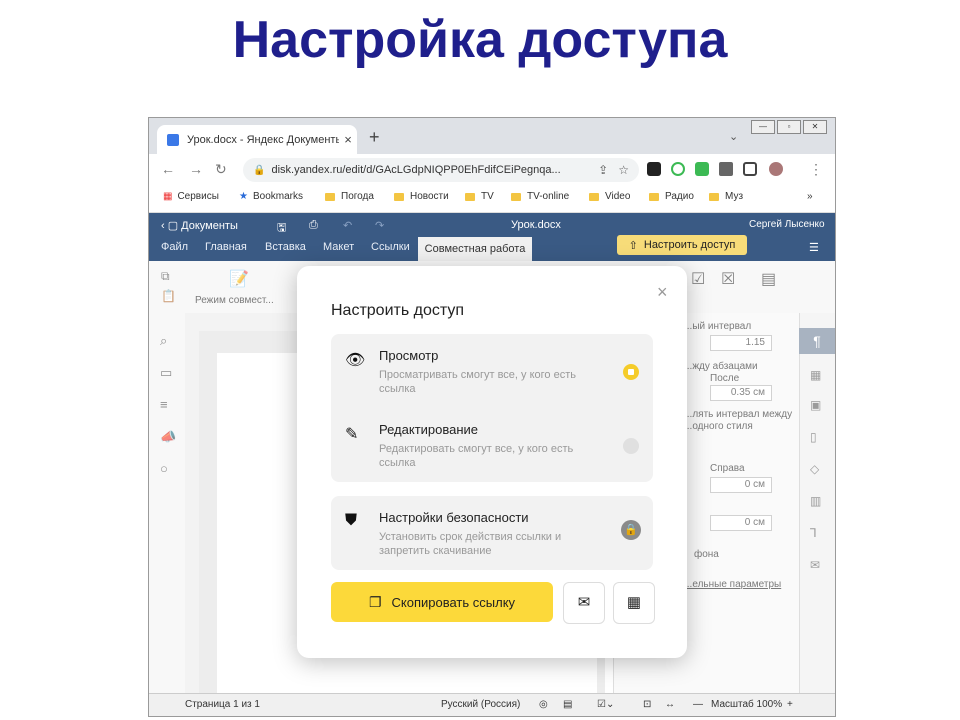 This screenshot has height=720, width=960. What do you see at coordinates (633, 245) in the screenshot?
I see `share-icon: ⇧` at bounding box center [633, 245].